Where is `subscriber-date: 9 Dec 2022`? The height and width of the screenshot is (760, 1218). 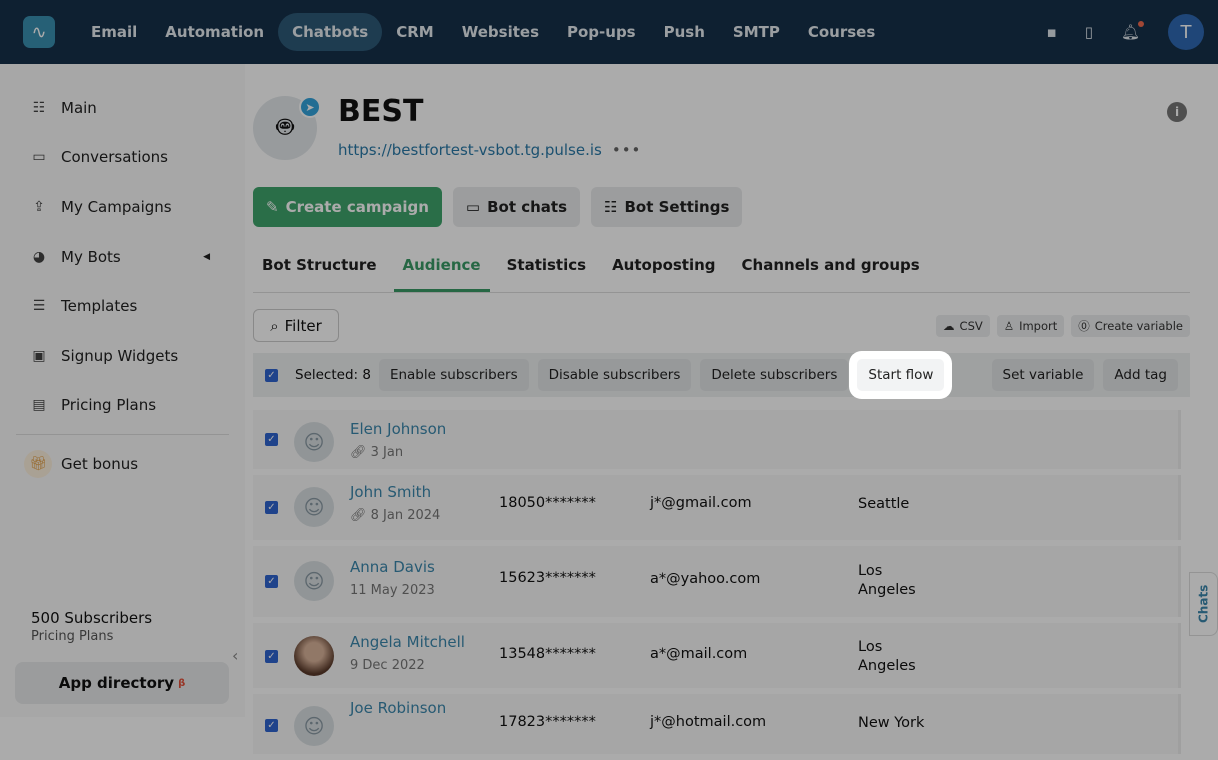 subscriber-date: 9 Dec 2022 is located at coordinates (387, 665).